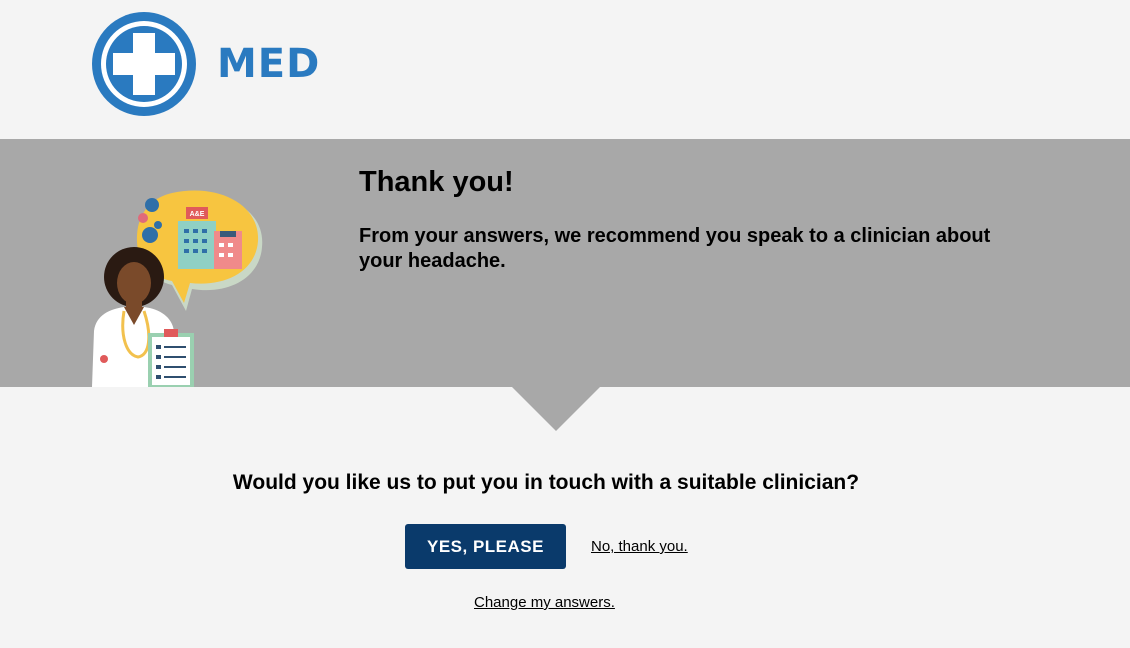 The width and height of the screenshot is (1130, 648). What do you see at coordinates (485, 546) in the screenshot?
I see `yes-please-button: YES, PLEASE` at bounding box center [485, 546].